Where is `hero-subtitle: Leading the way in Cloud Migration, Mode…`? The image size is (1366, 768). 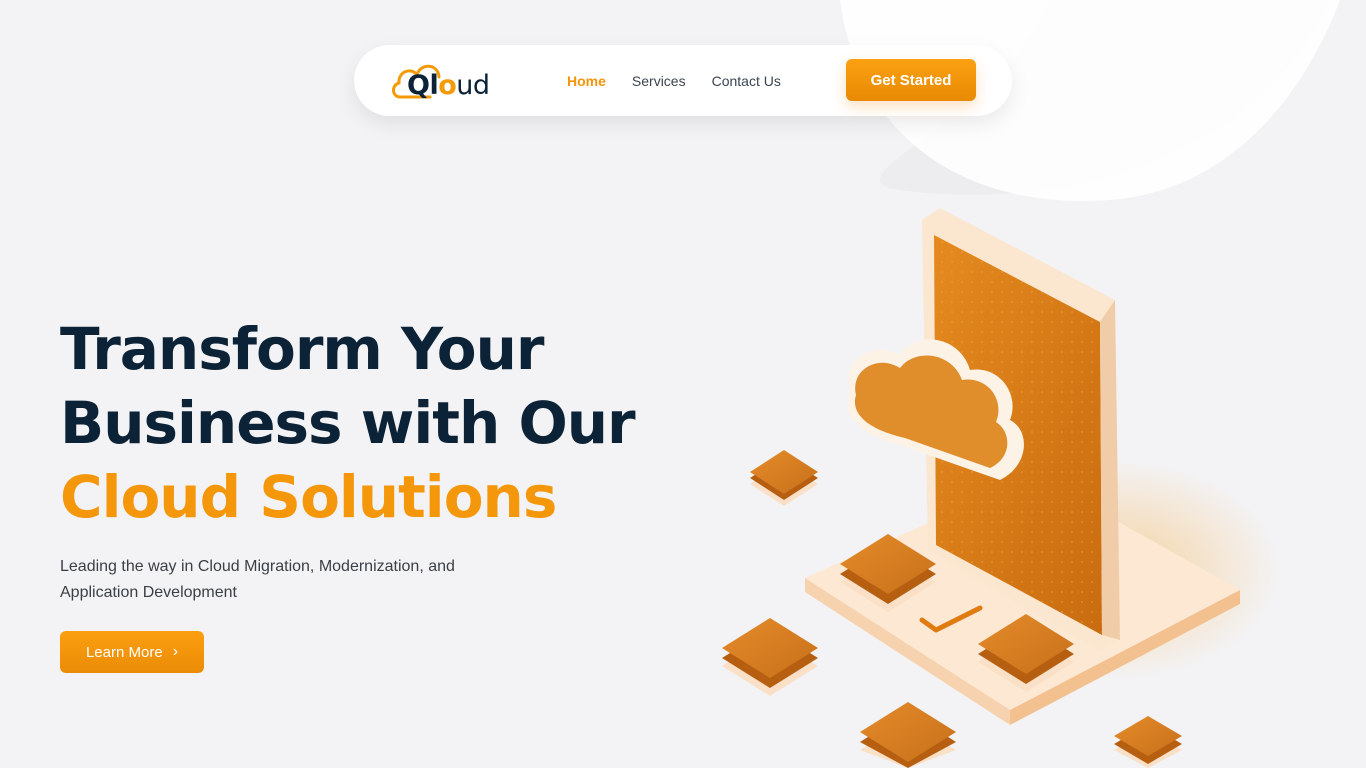 hero-subtitle: Leading the way in Cloud Migration, Mode… is located at coordinates (257, 579).